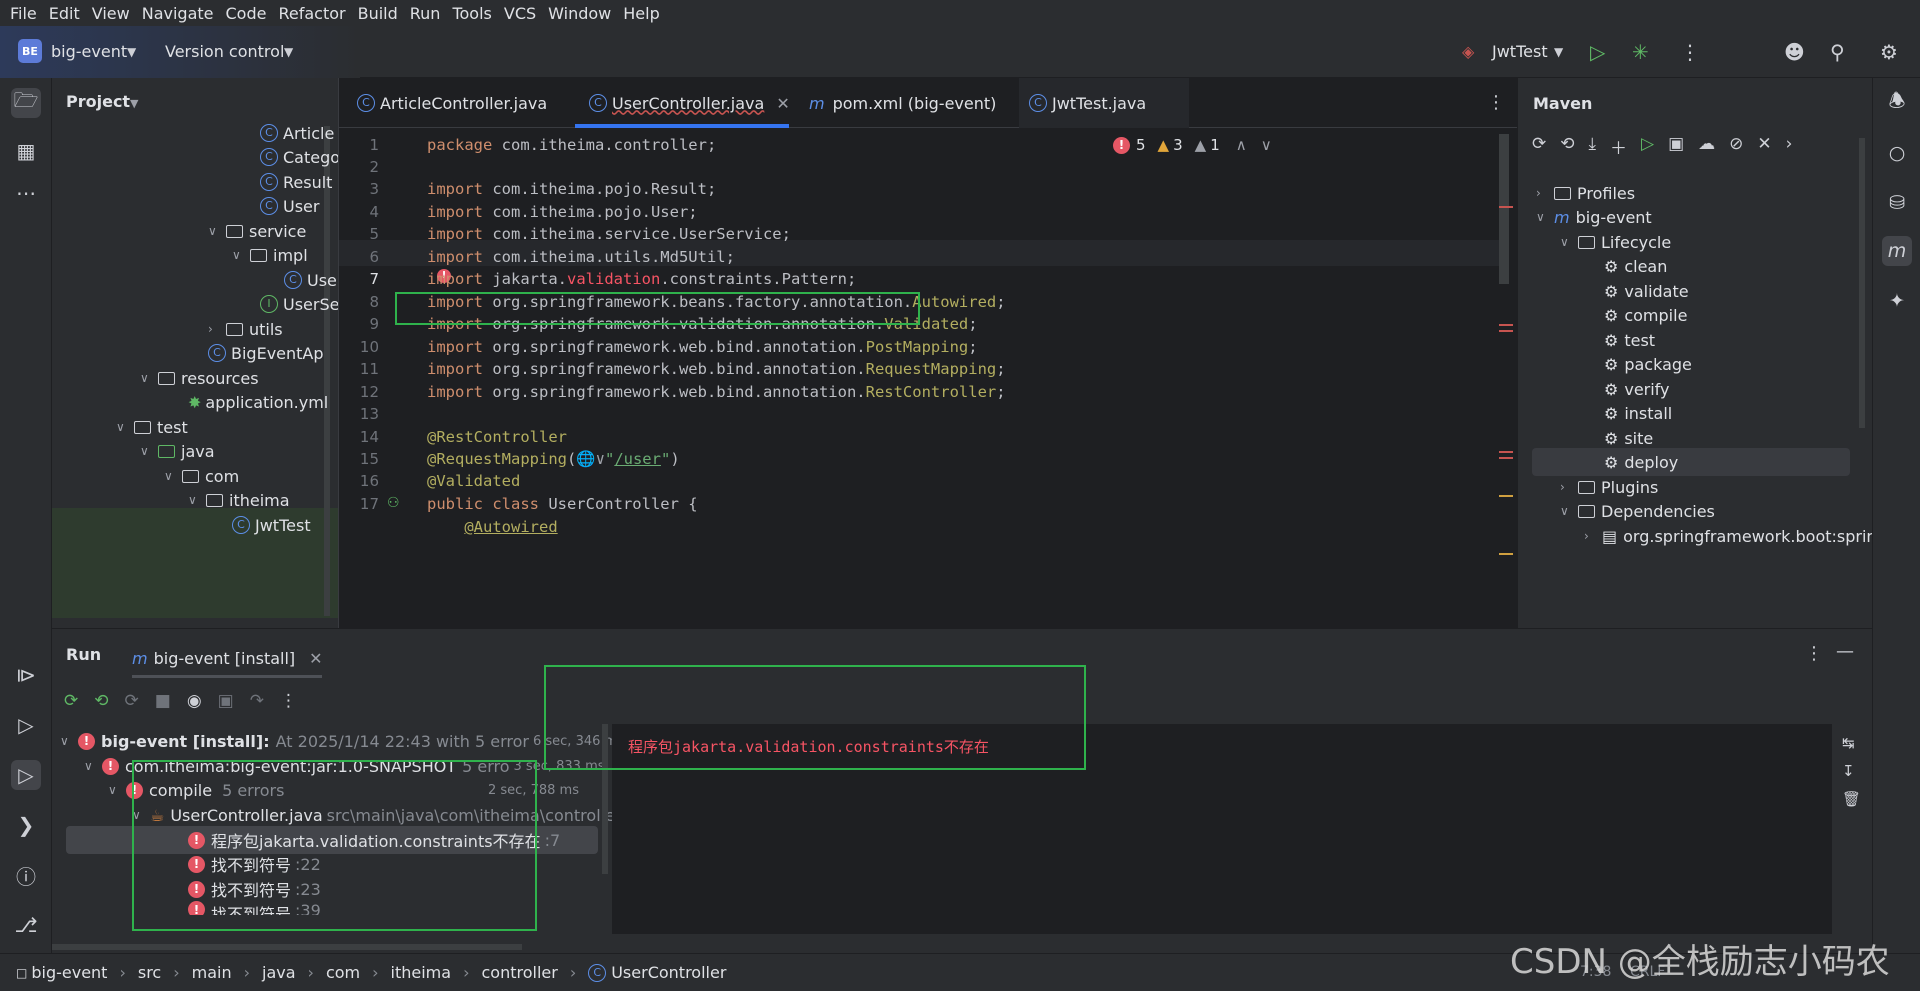 The image size is (1920, 991). Describe the element at coordinates (1736, 146) in the screenshot. I see `skip-tests-icon: ⊘` at that location.